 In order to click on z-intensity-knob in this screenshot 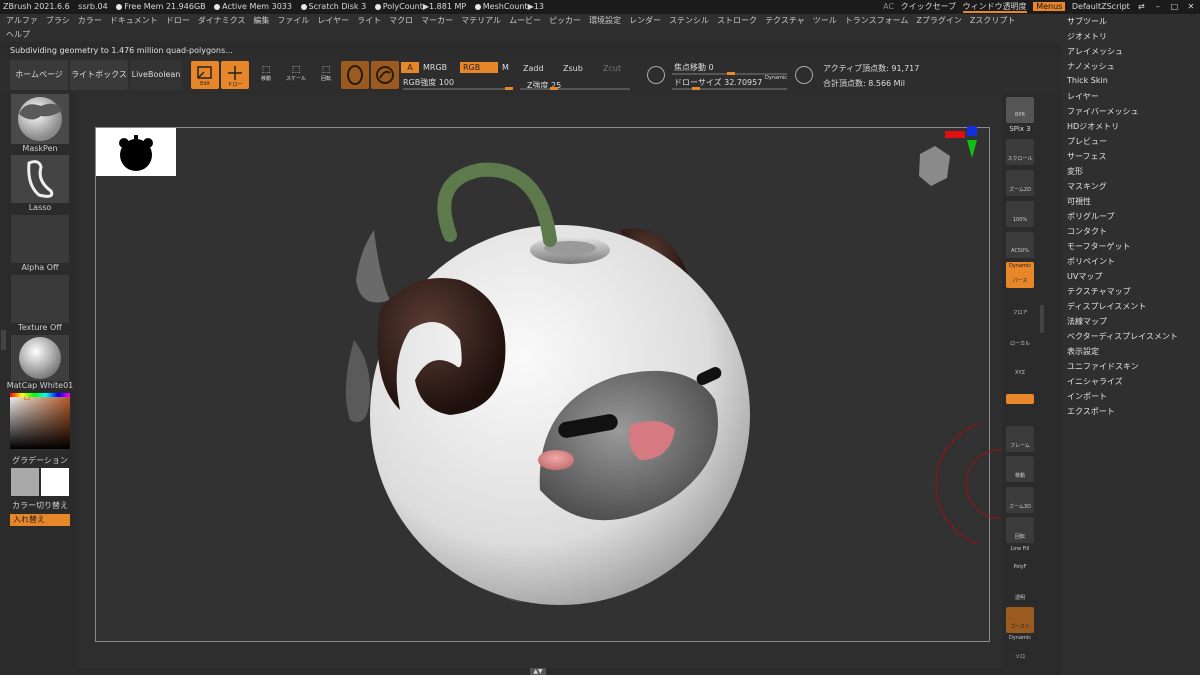, I will do `click(554, 88)`.